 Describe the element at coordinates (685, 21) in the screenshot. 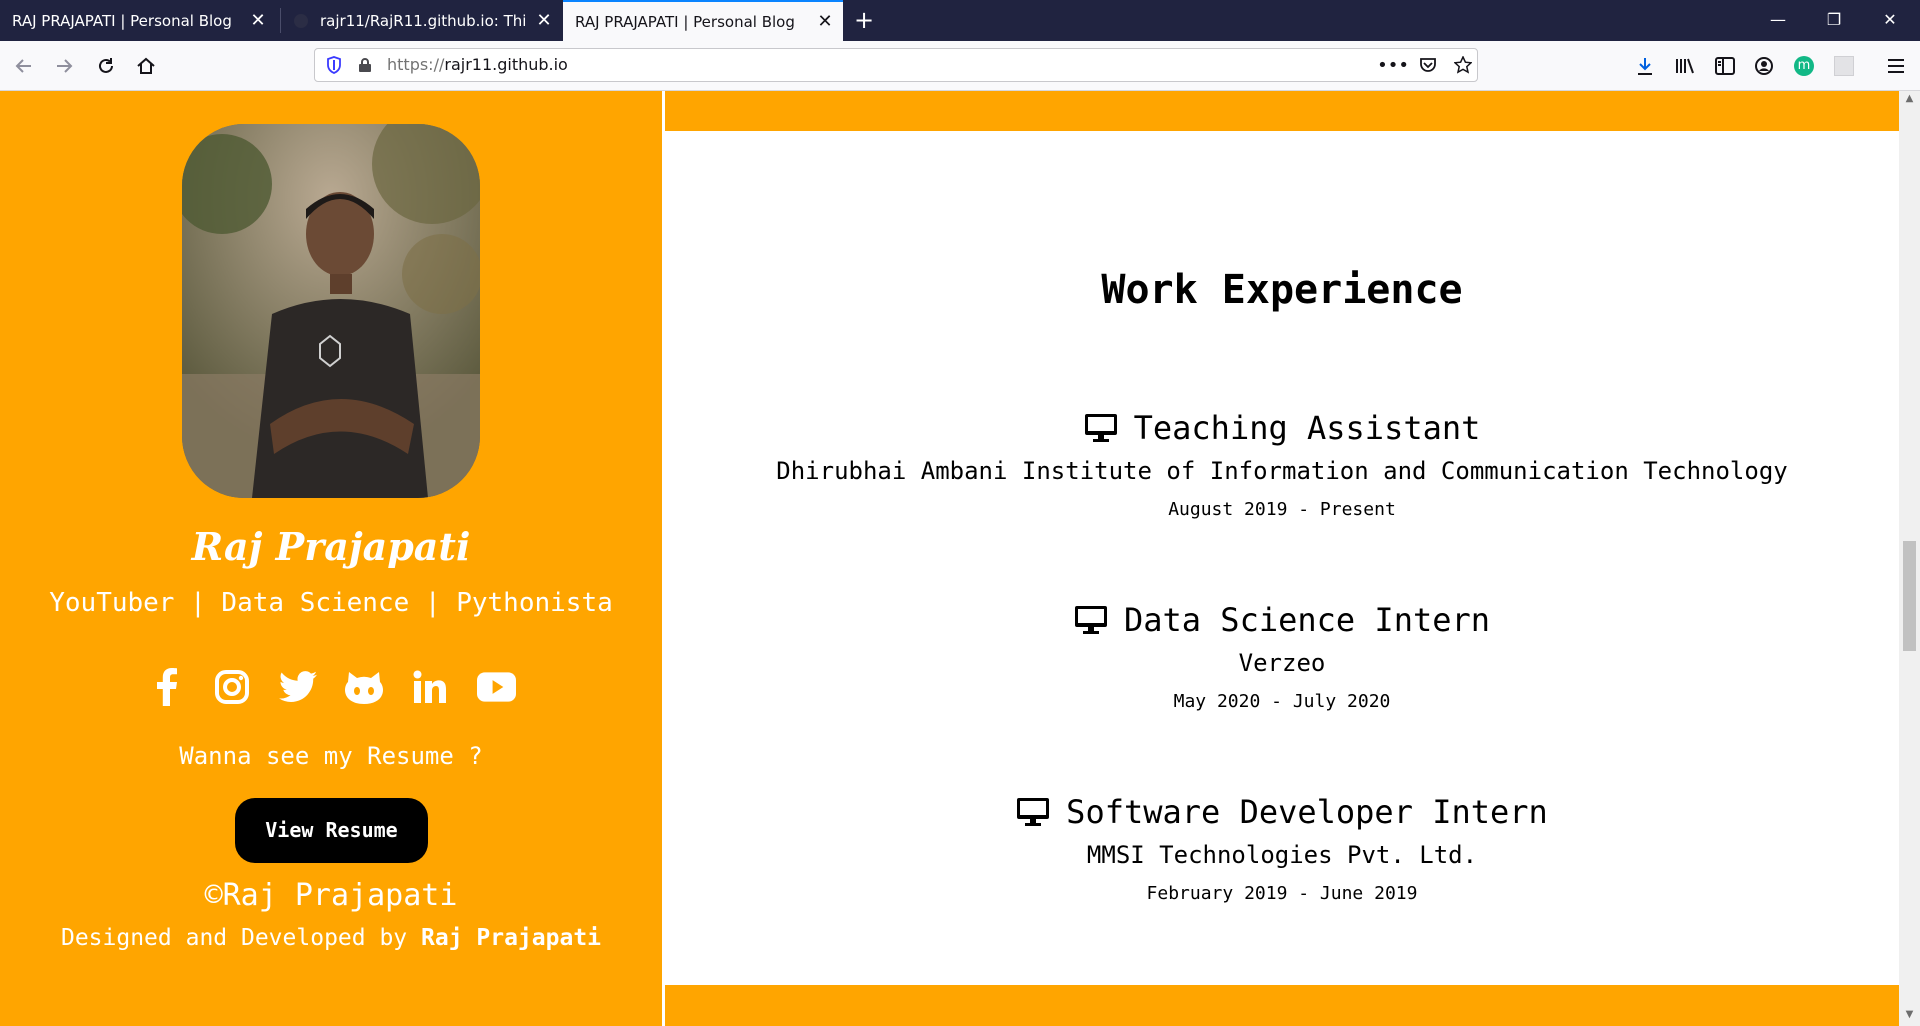

I see `tab-3-title: RAJ PRAJAPATI | Personal Blog` at that location.